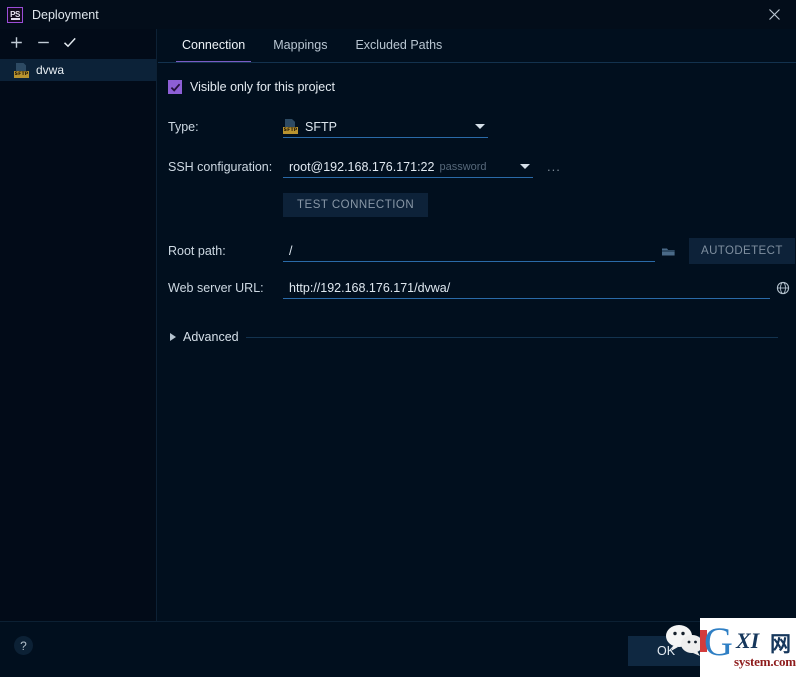 The image size is (796, 677). I want to click on globe-icon, so click(783, 288).